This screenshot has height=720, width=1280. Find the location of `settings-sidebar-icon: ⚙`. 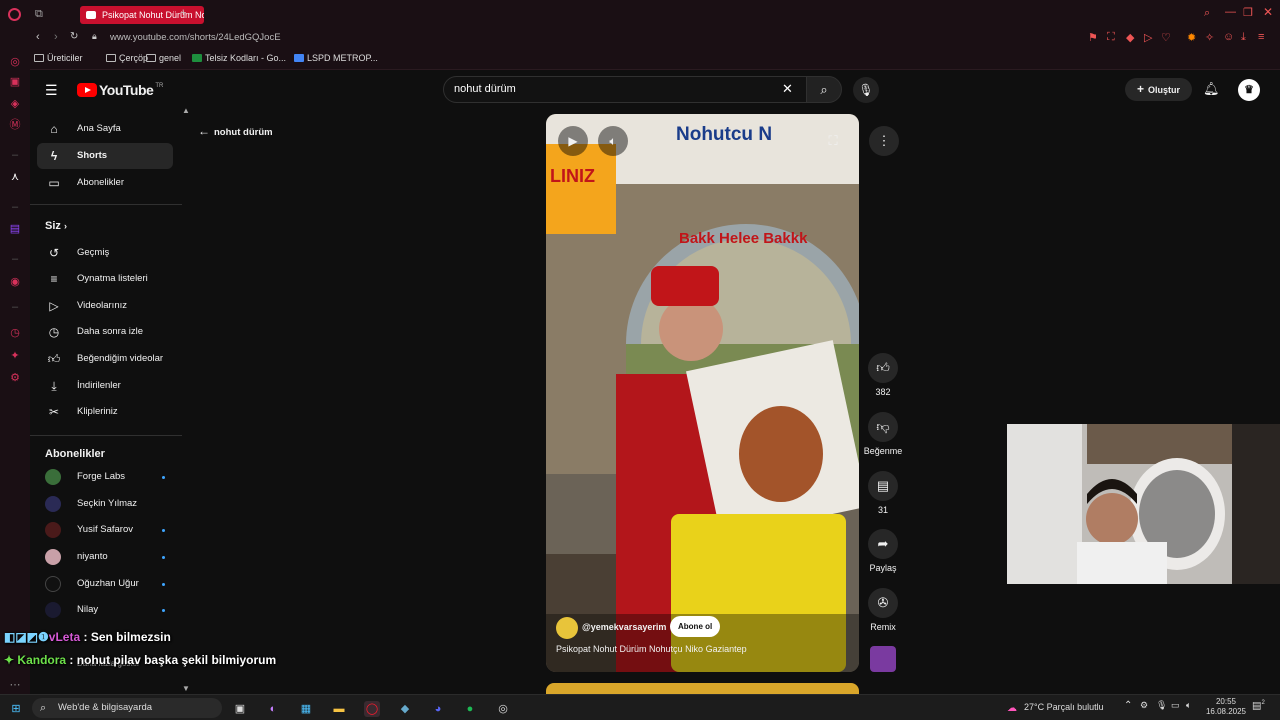

settings-sidebar-icon: ⚙ is located at coordinates (15, 378).